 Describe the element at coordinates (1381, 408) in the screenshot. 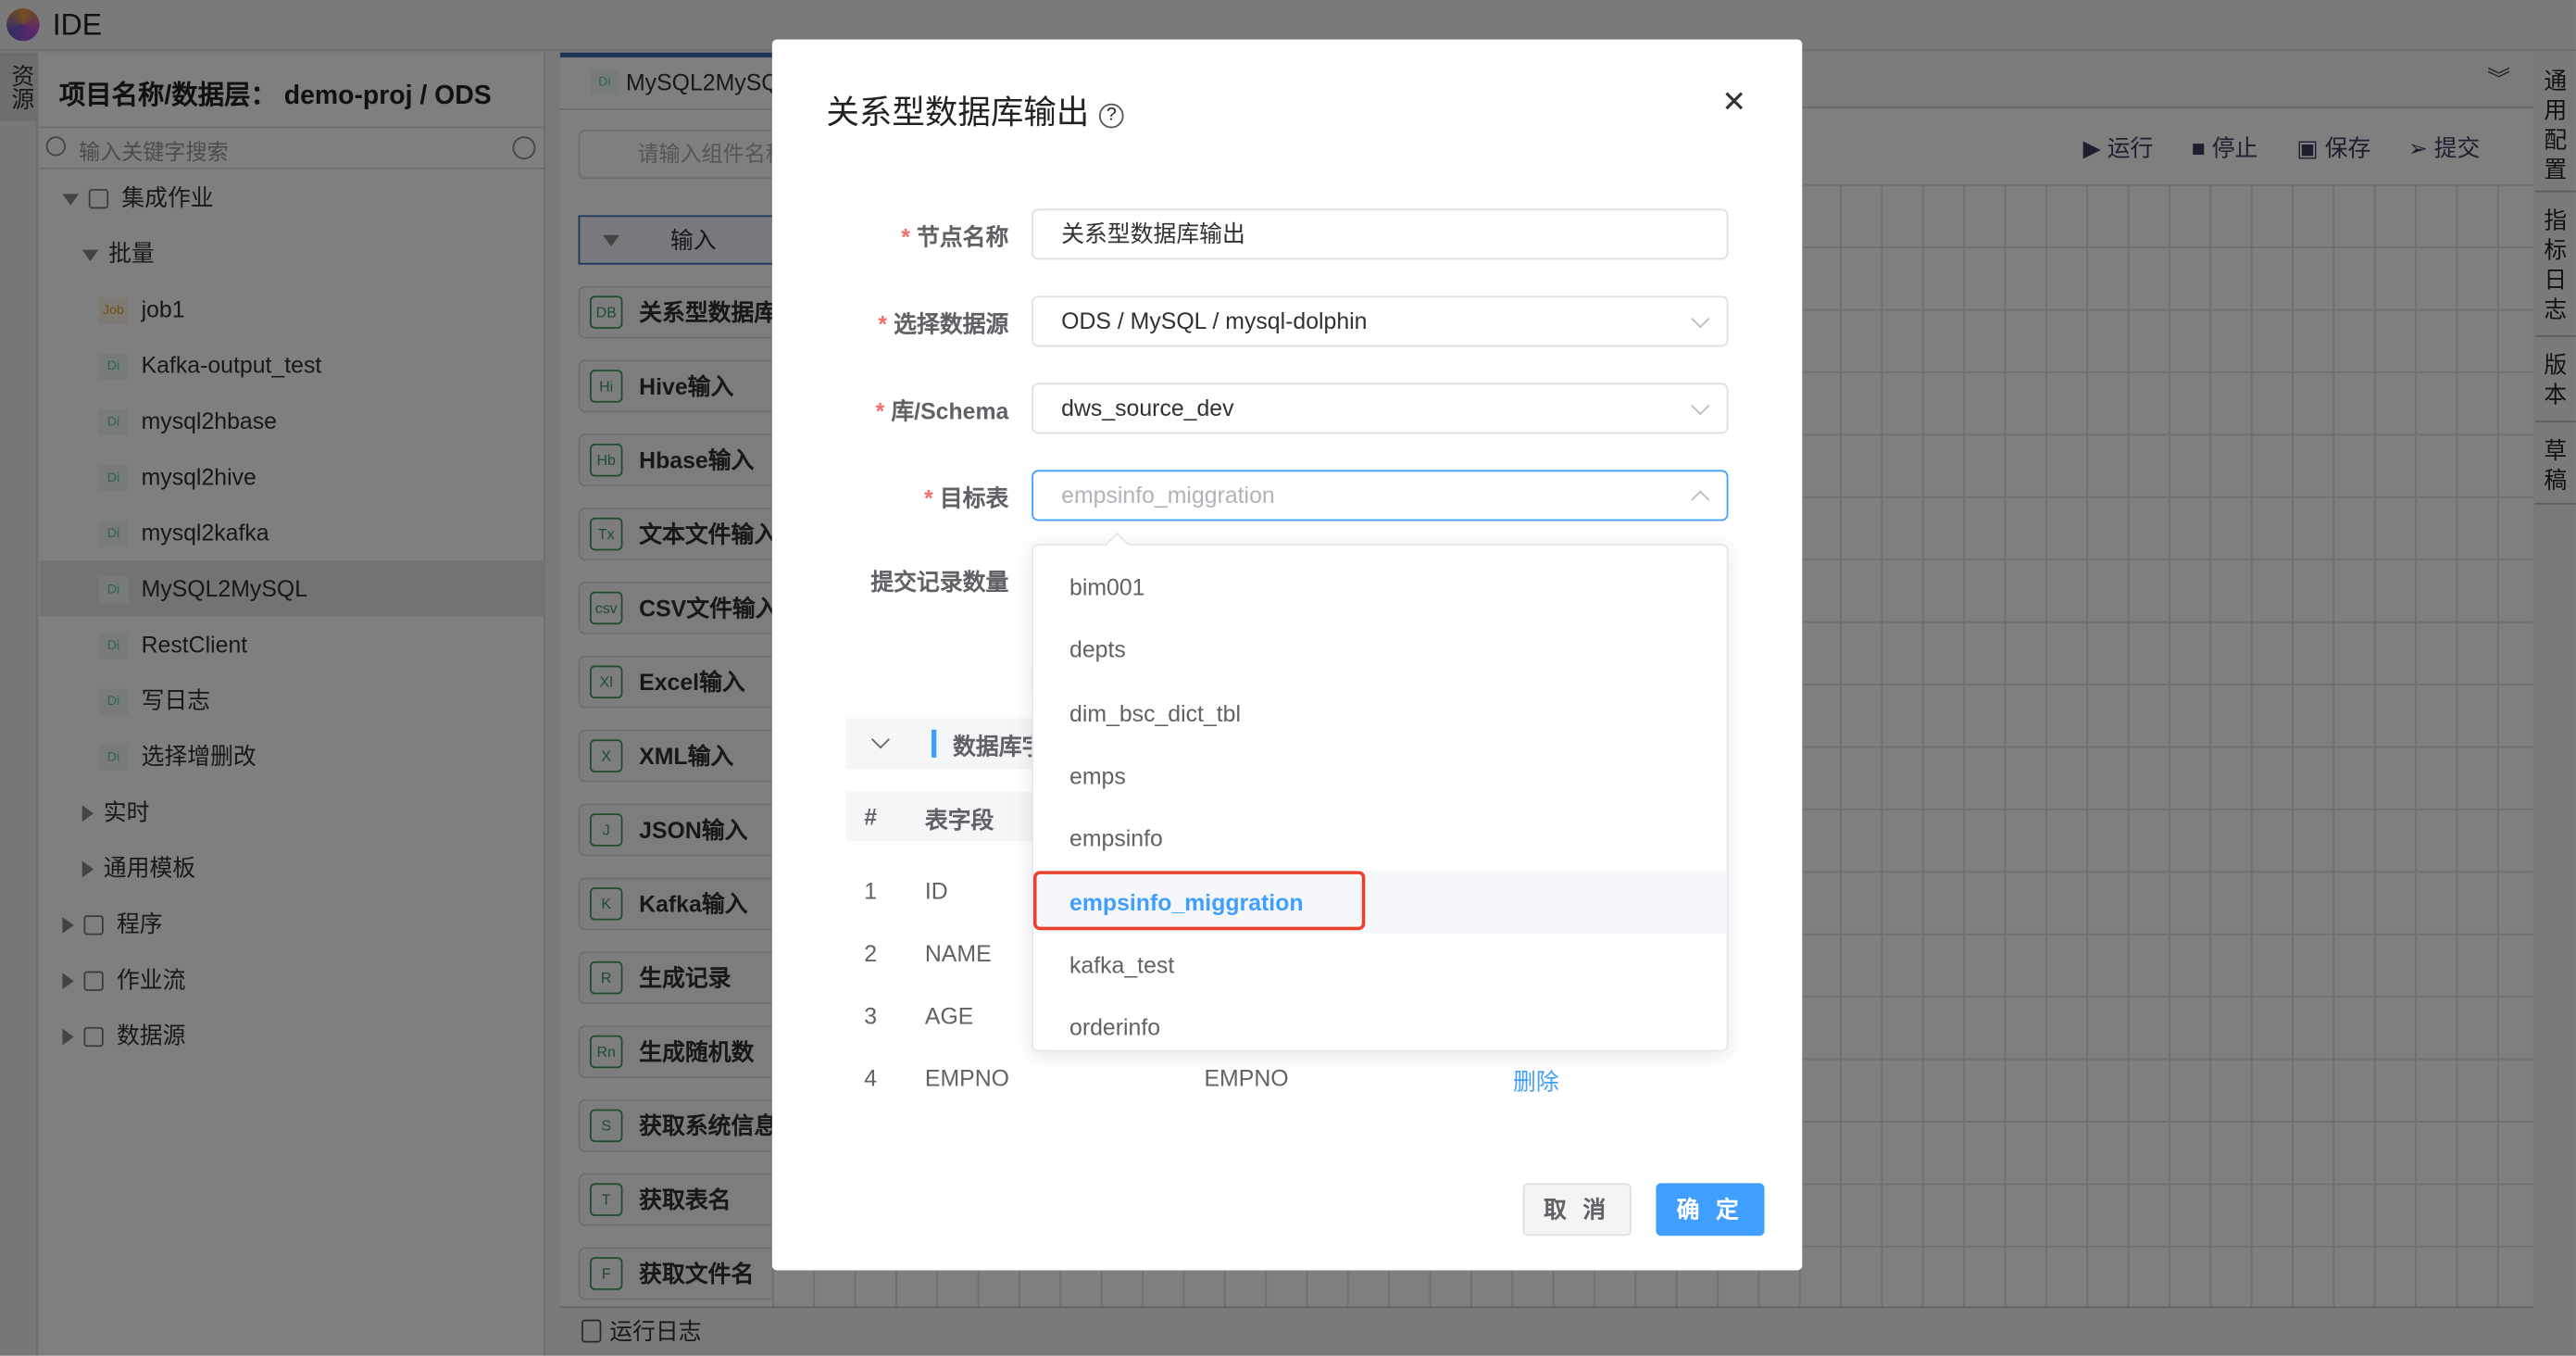

I see `schema-select: dws_source_dev` at that location.